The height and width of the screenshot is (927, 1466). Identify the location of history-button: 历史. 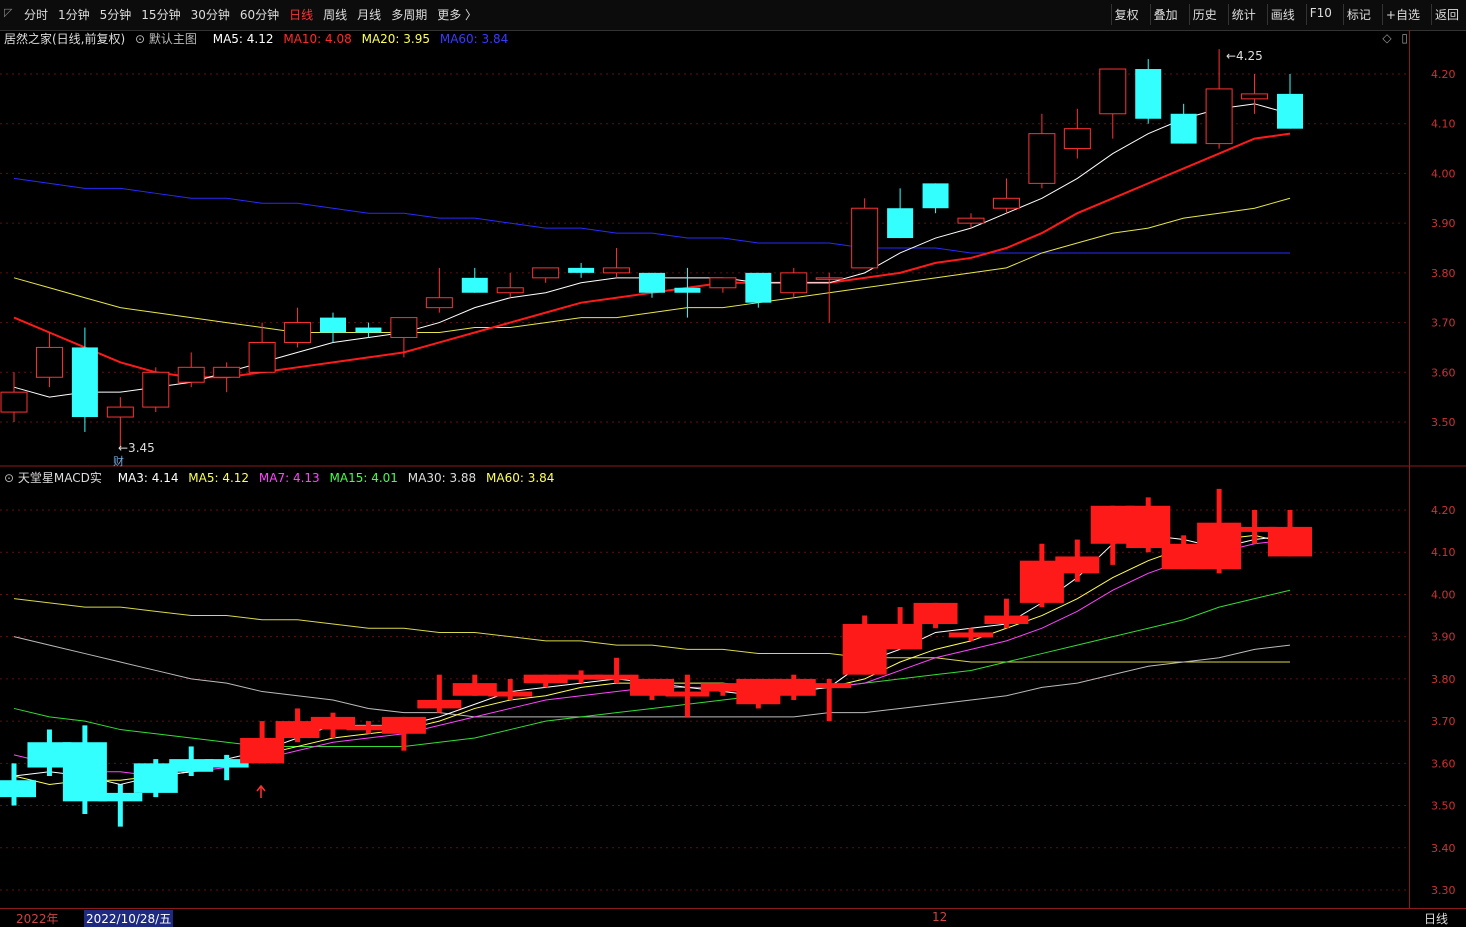
(1204, 14).